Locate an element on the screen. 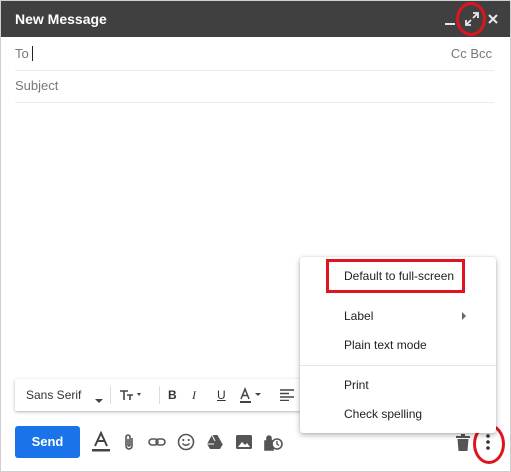 This screenshot has height=472, width=511. to-field: To Cc Bcc is located at coordinates (254, 54).